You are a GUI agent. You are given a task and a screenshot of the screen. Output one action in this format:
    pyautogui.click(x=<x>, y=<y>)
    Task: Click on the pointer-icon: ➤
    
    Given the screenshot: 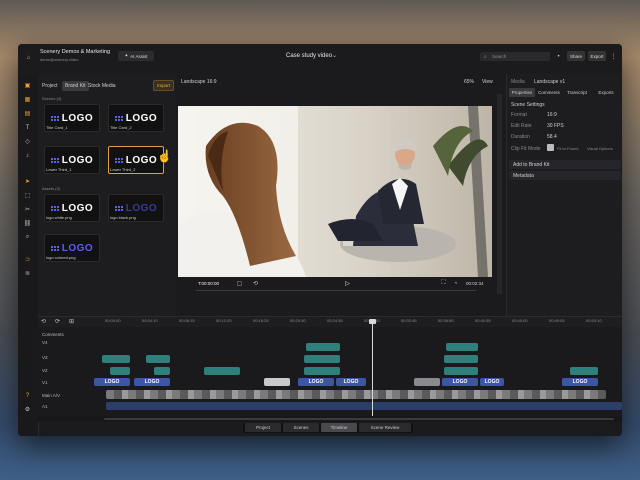 What is the action you would take?
    pyautogui.click(x=27, y=181)
    